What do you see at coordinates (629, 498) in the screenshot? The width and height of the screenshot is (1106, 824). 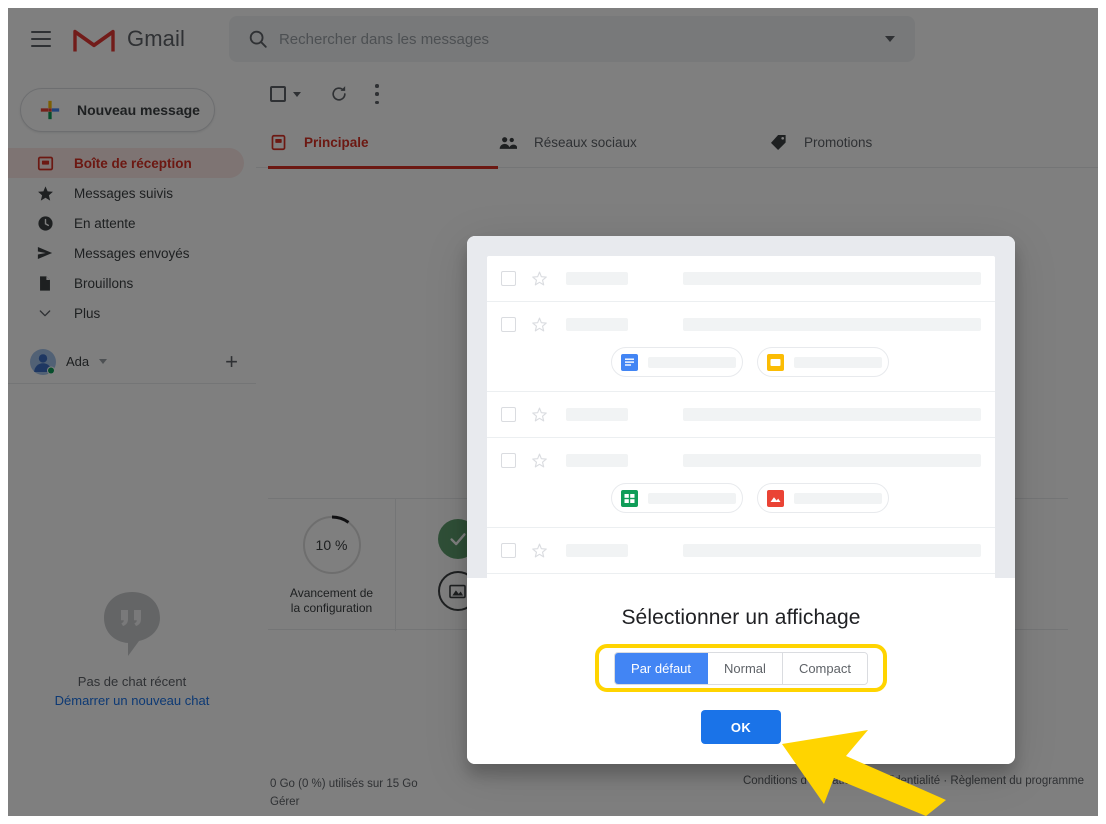 I see `google-sheets-icon` at bounding box center [629, 498].